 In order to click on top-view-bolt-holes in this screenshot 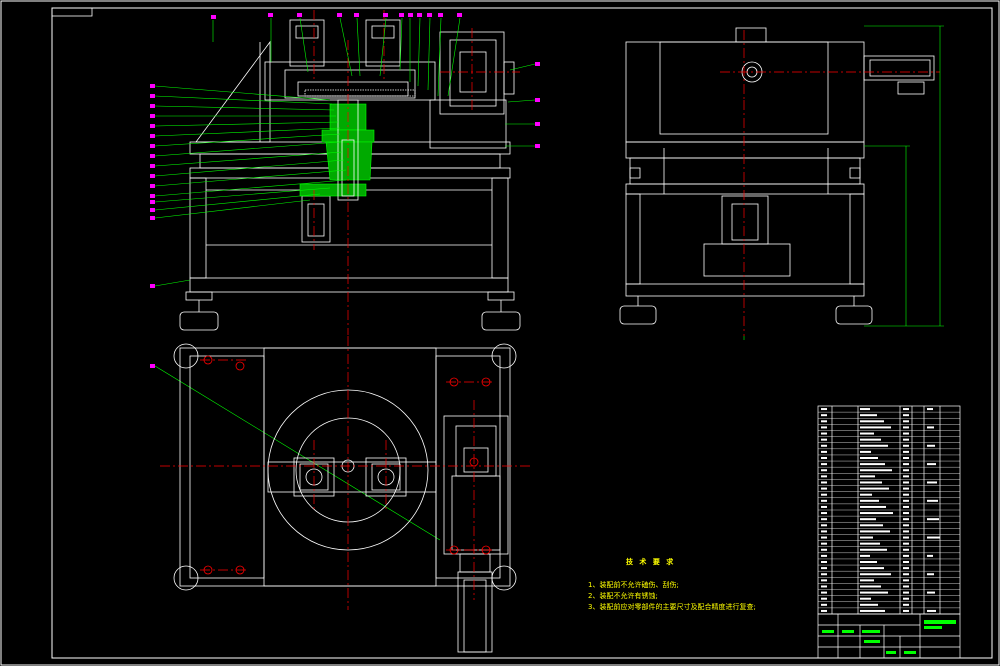, I will do `click(347, 465)`.